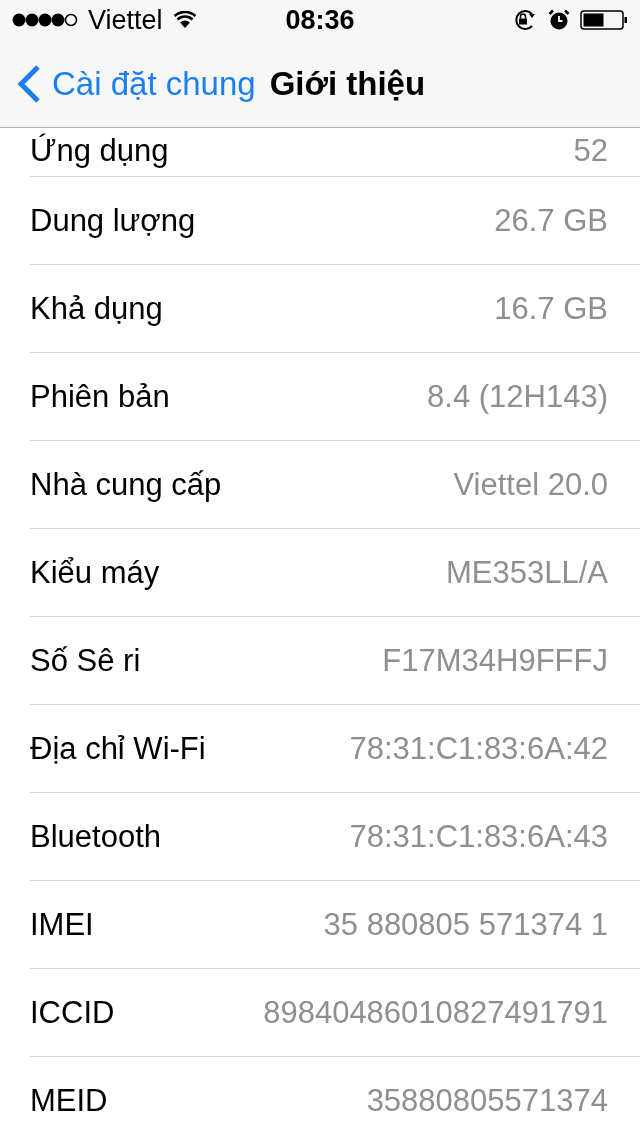  I want to click on signal-icon, so click(45, 20).